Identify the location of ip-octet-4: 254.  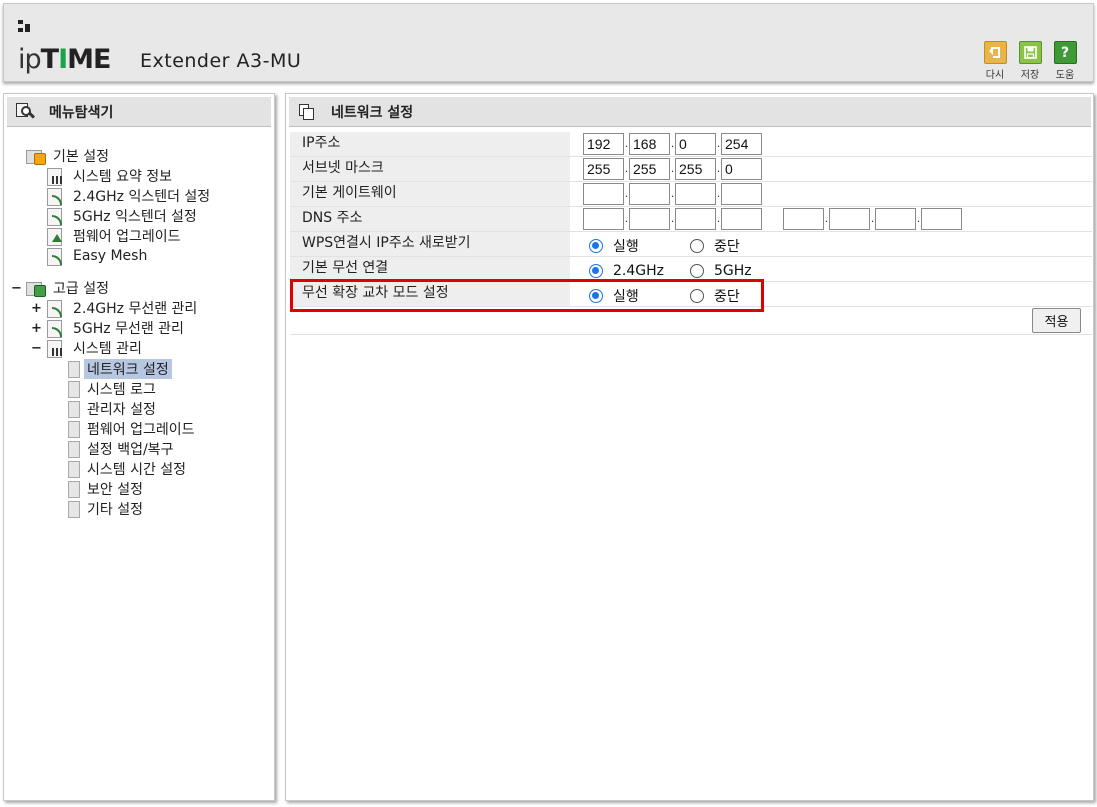
(741, 144).